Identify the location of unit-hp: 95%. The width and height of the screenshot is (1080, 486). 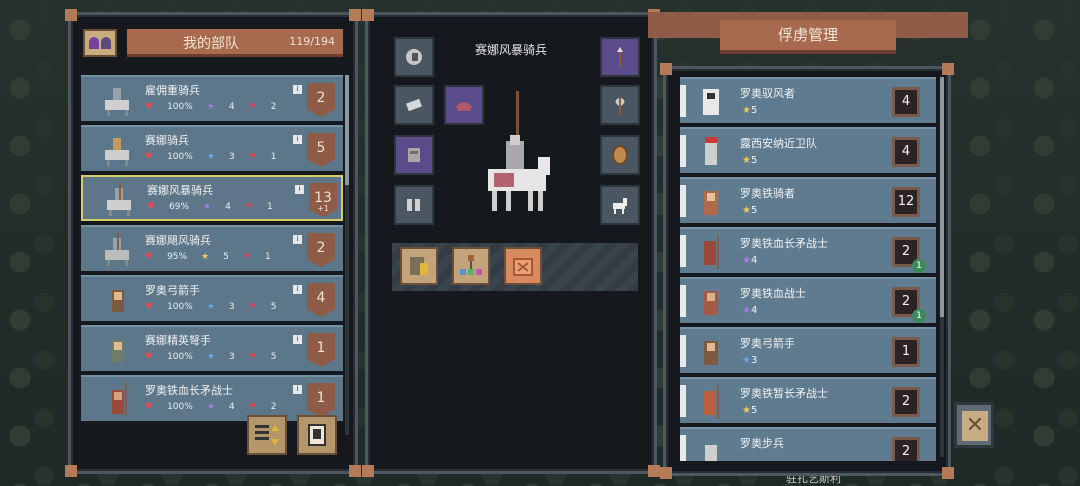
(177, 257).